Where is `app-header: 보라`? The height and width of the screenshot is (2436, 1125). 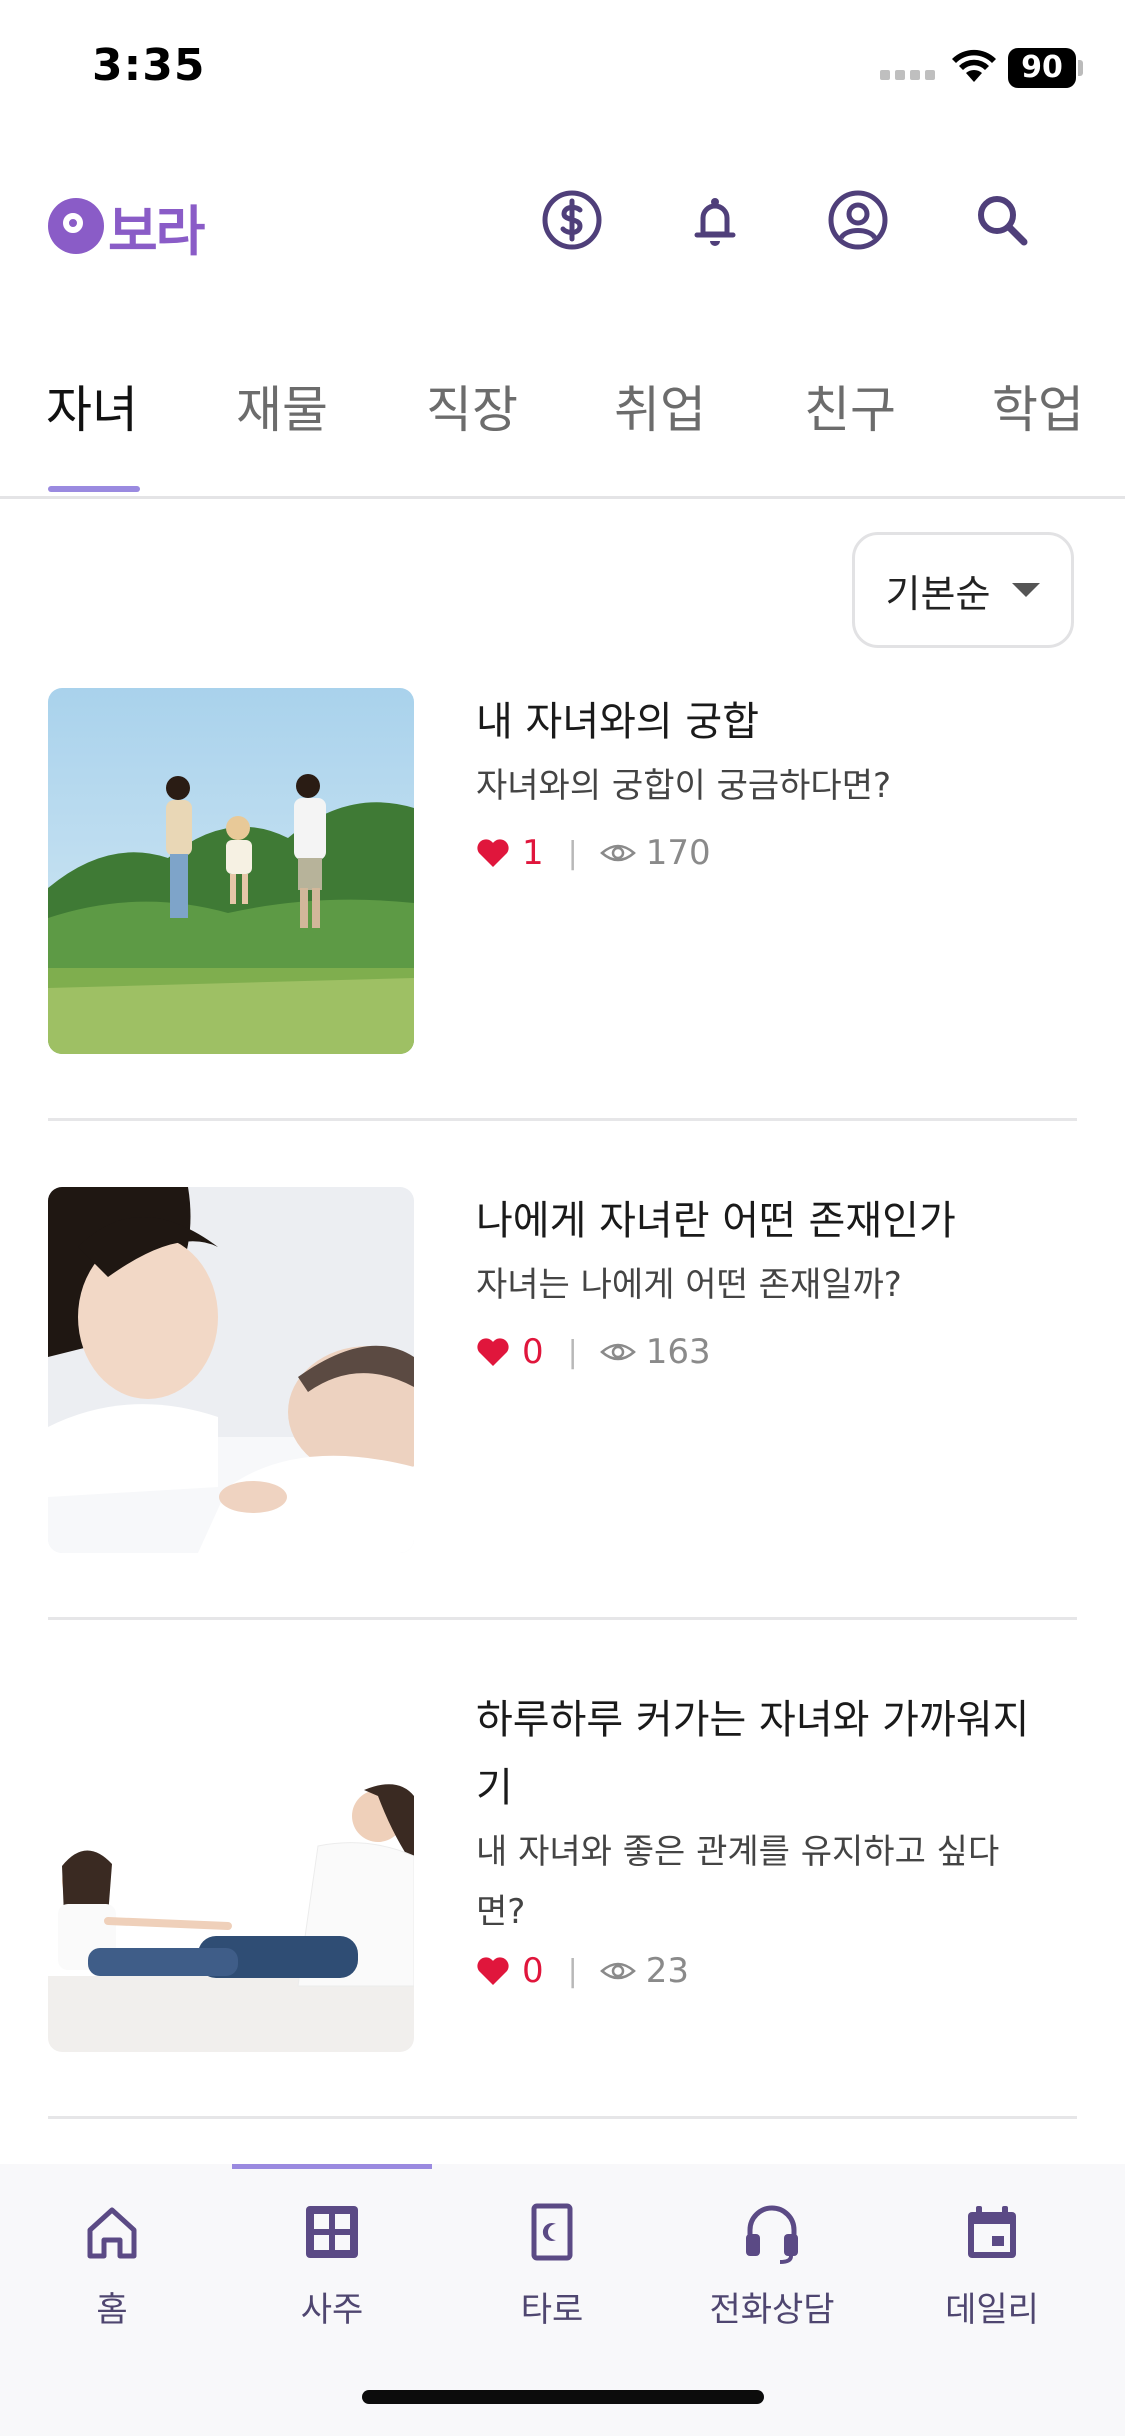 app-header: 보라 is located at coordinates (562, 230).